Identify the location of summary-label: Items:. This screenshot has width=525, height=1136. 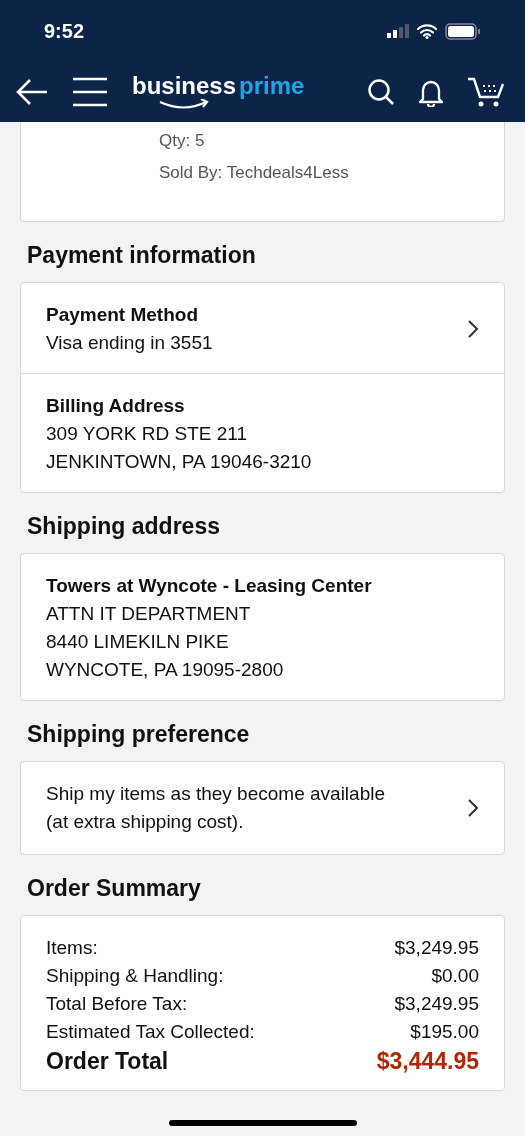
(72, 948).